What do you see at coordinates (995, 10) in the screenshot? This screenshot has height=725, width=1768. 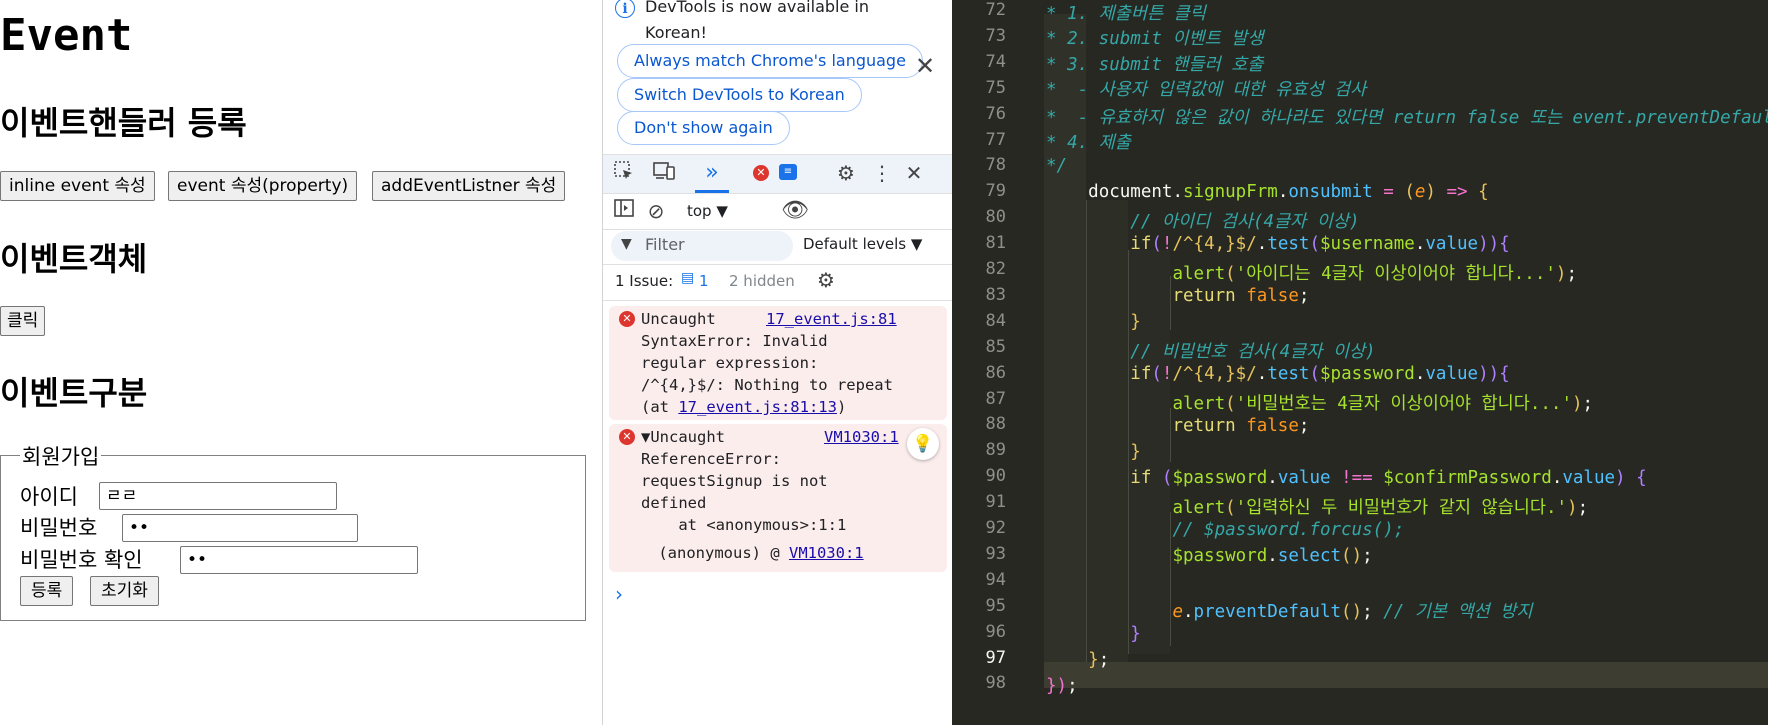 I see `line-number: 72` at bounding box center [995, 10].